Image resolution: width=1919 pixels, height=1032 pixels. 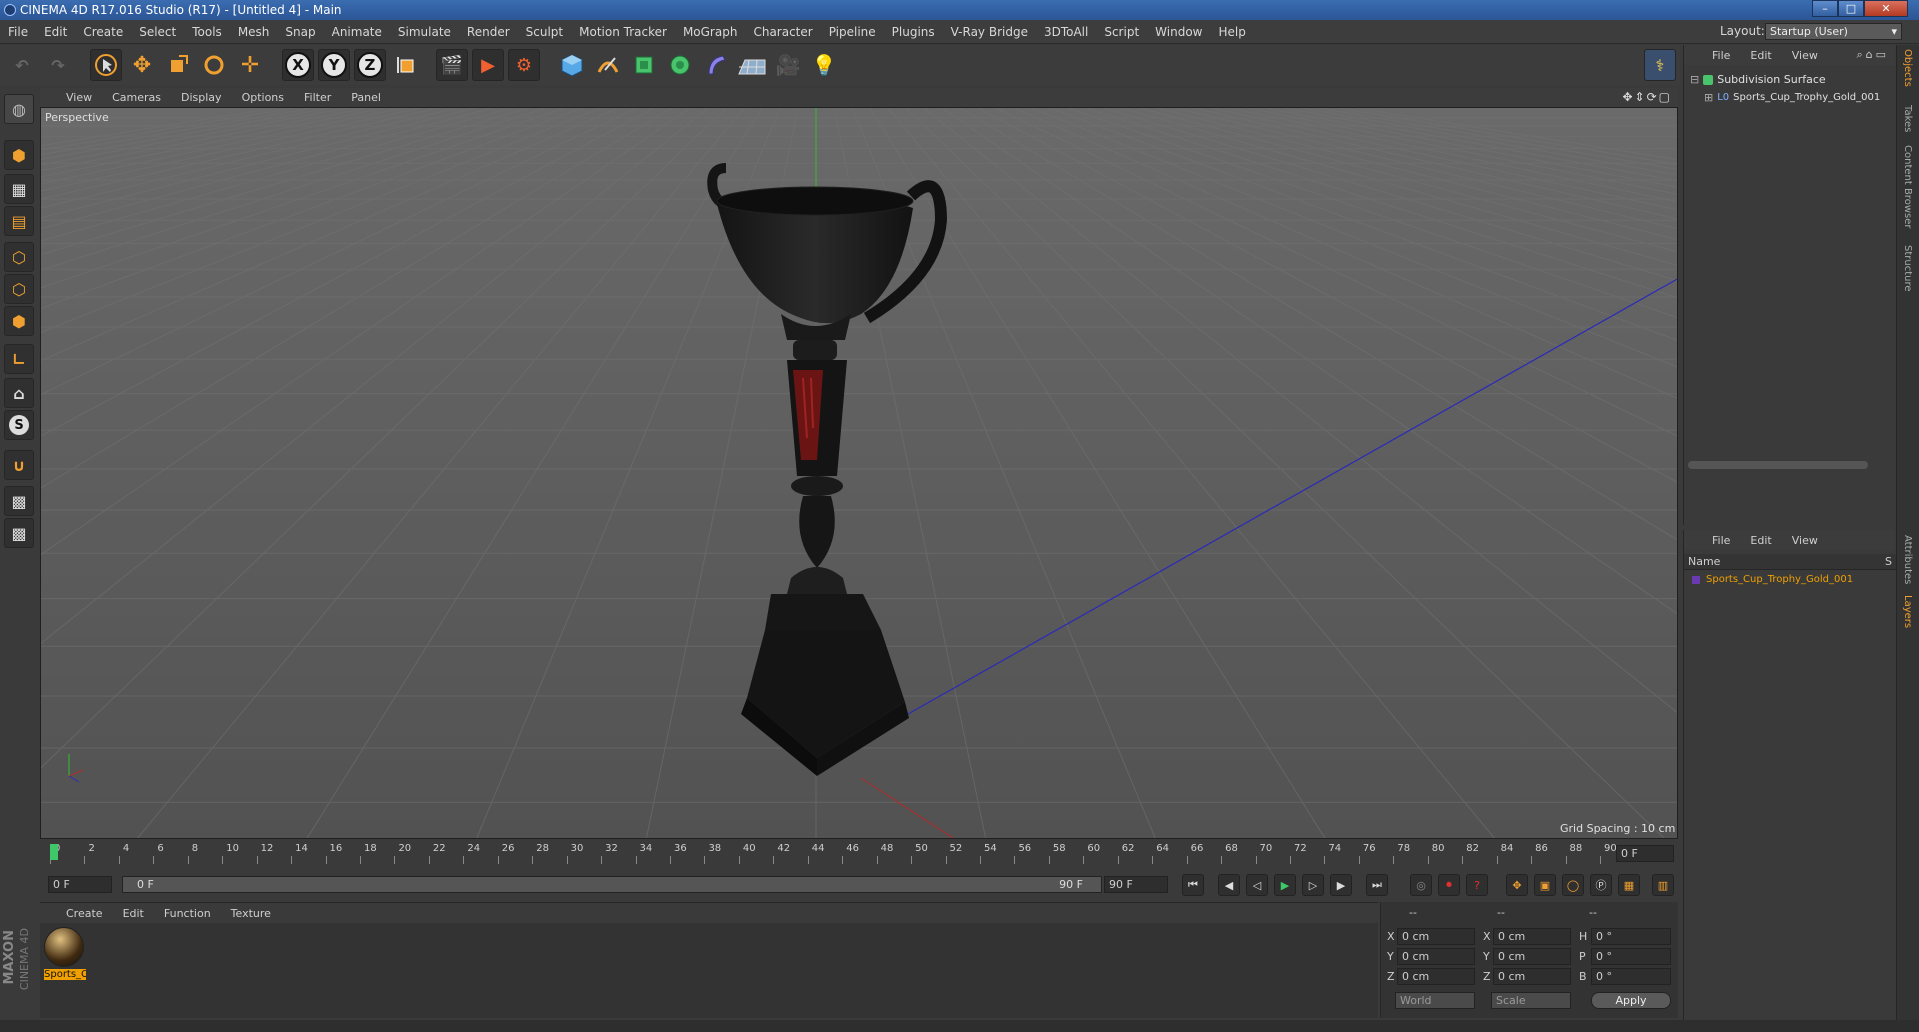 I want to click on x-axis-lock-button: X, so click(x=298, y=65).